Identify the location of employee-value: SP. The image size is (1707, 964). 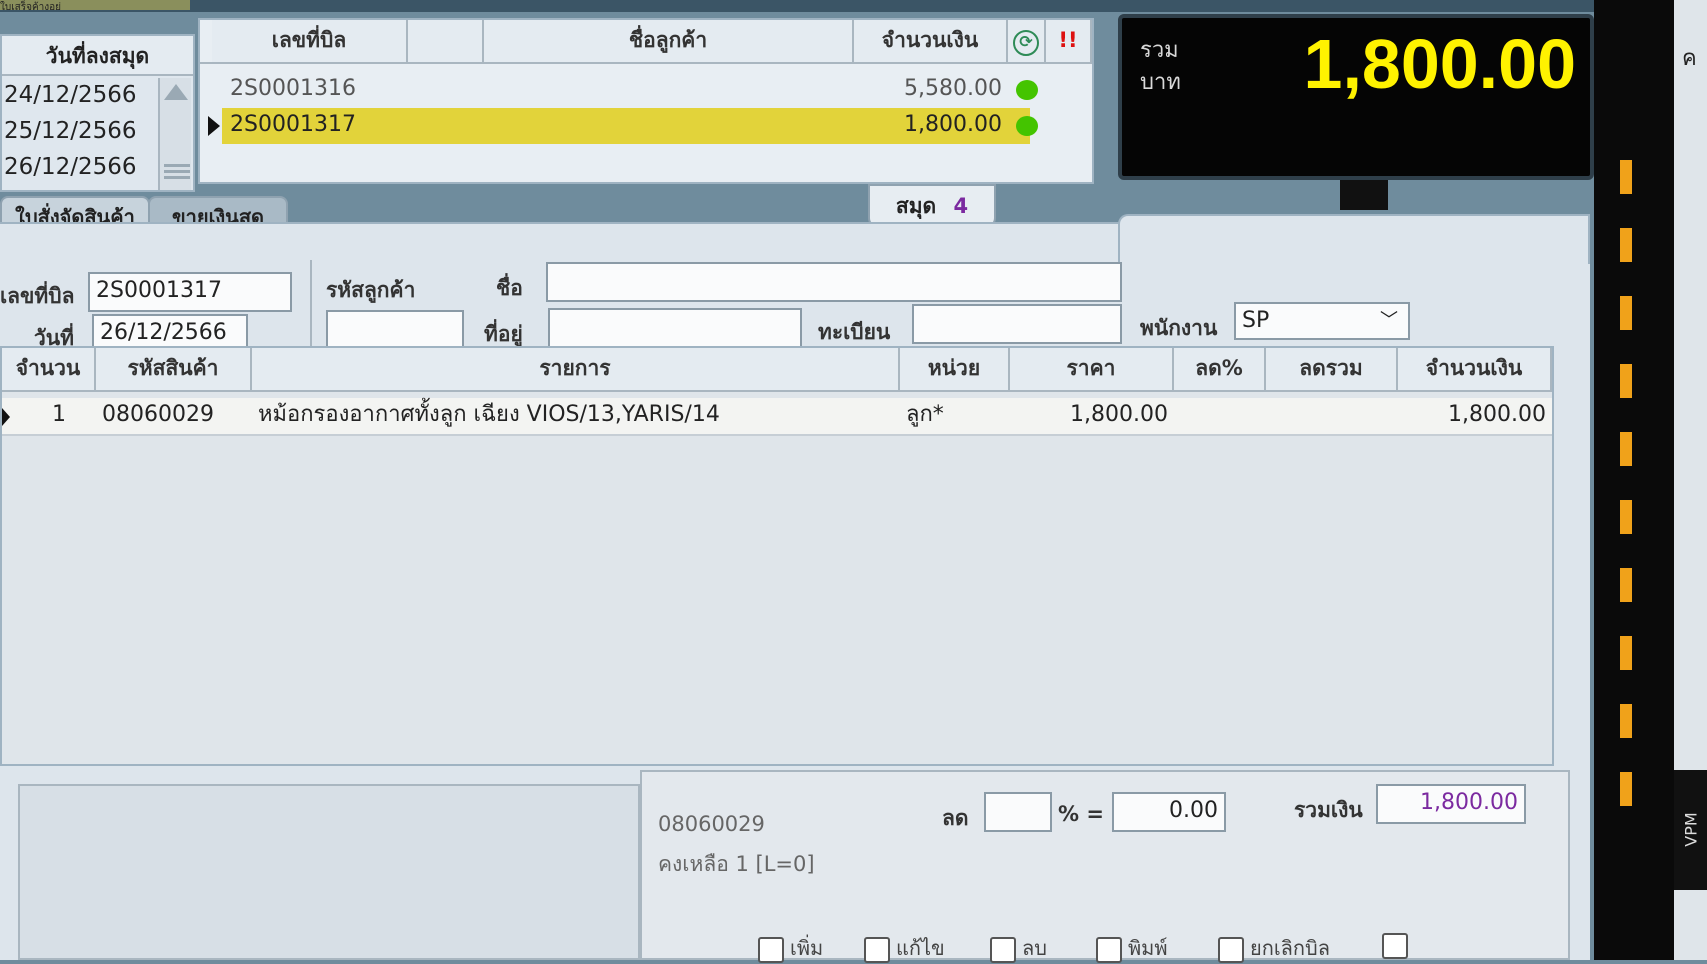
(1256, 320).